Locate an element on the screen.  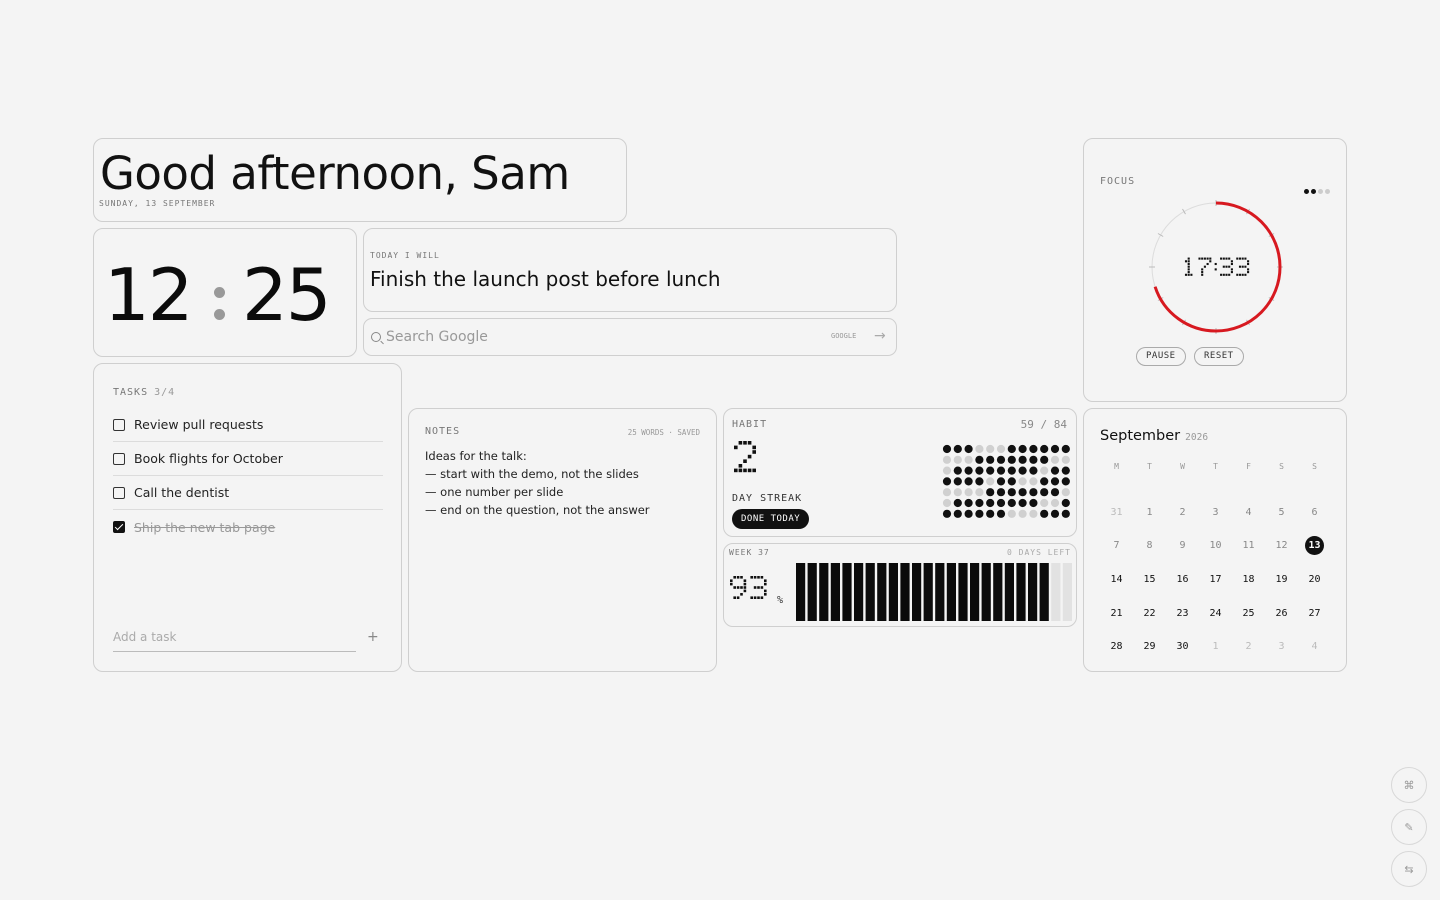
calendar-day: 6 is located at coordinates (1314, 513).